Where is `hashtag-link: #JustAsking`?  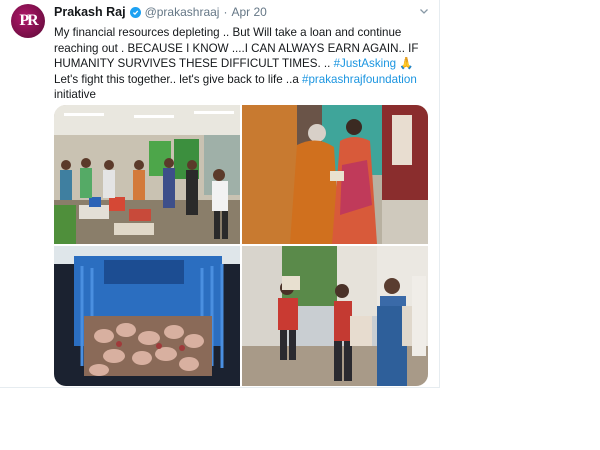
hashtag-link: #JustAsking is located at coordinates (365, 63).